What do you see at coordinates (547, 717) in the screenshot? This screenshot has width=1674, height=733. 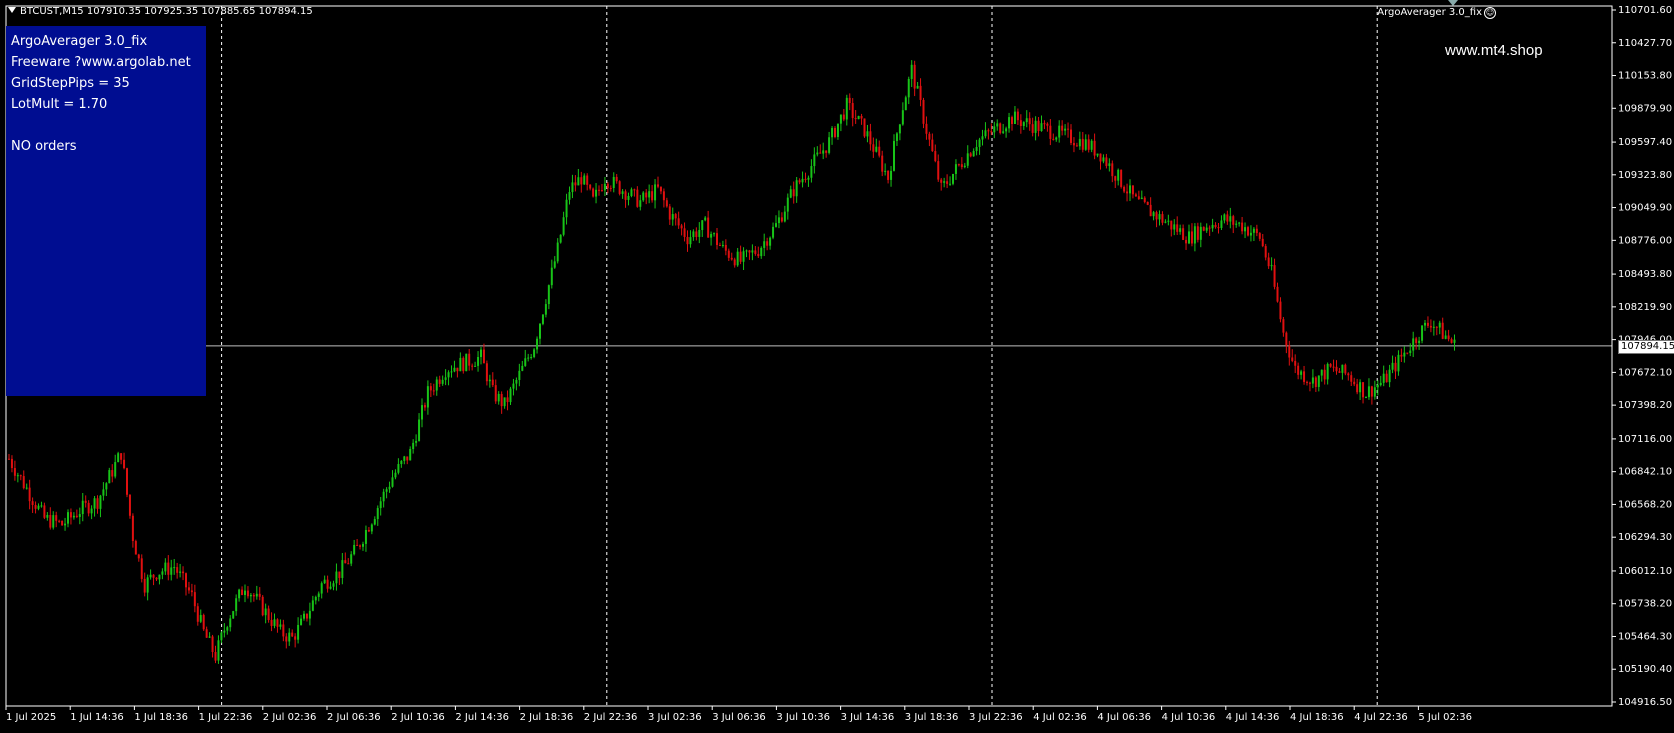 I see `x-tick-label: 2 Jul 18:36` at bounding box center [547, 717].